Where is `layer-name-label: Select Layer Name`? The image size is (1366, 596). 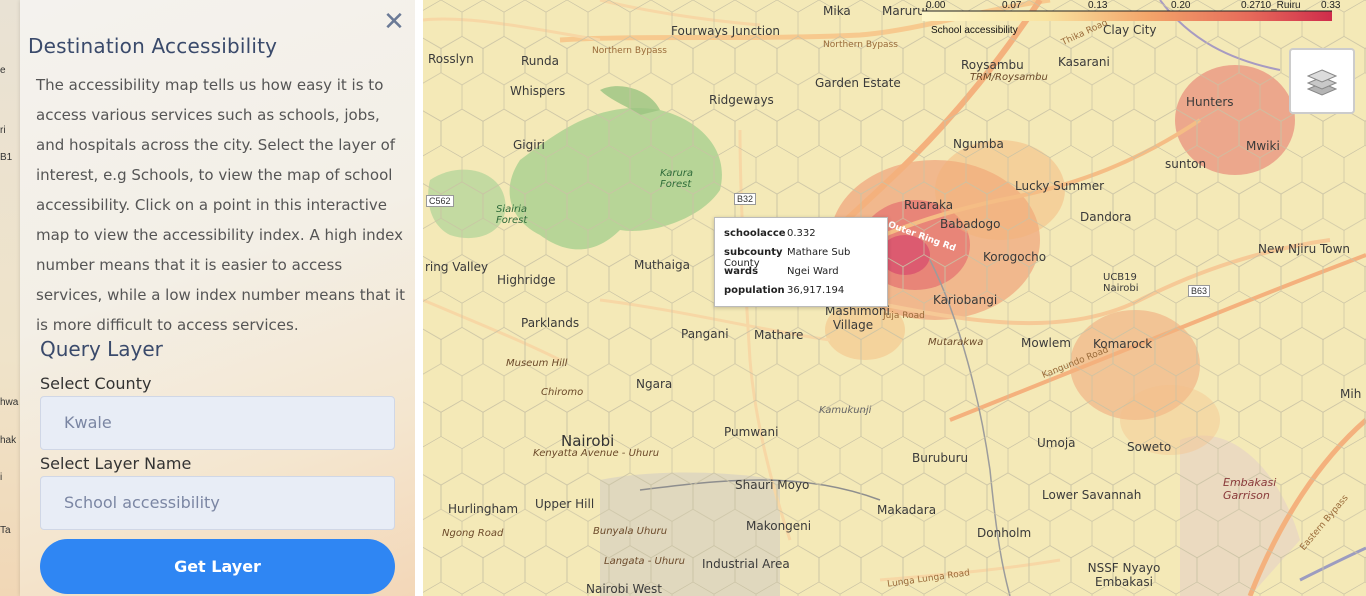
layer-name-label: Select Layer Name is located at coordinates (116, 463).